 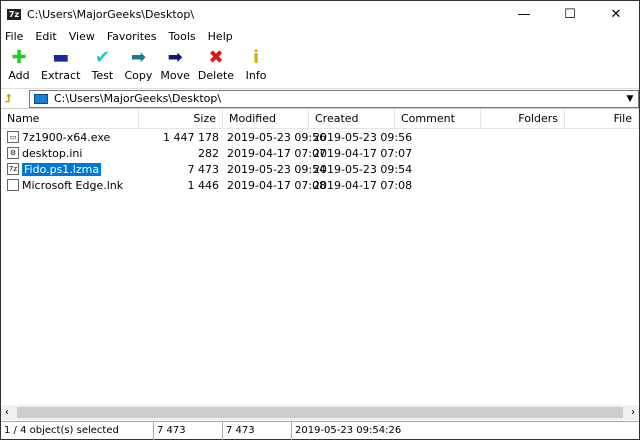 I want to click on toolbar-label: Copy, so click(x=138, y=75).